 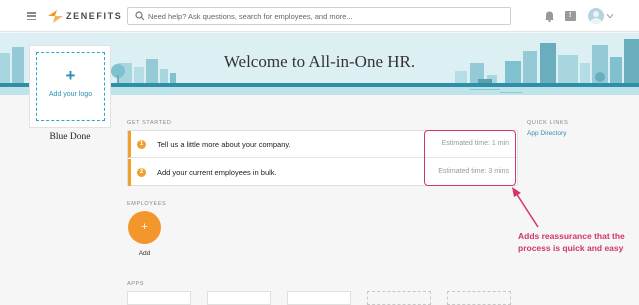 I want to click on messages-icon: !, so click(x=570, y=16).